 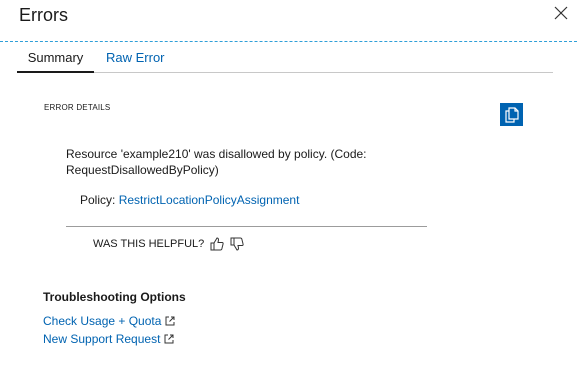 I want to click on close-icon, so click(x=561, y=13).